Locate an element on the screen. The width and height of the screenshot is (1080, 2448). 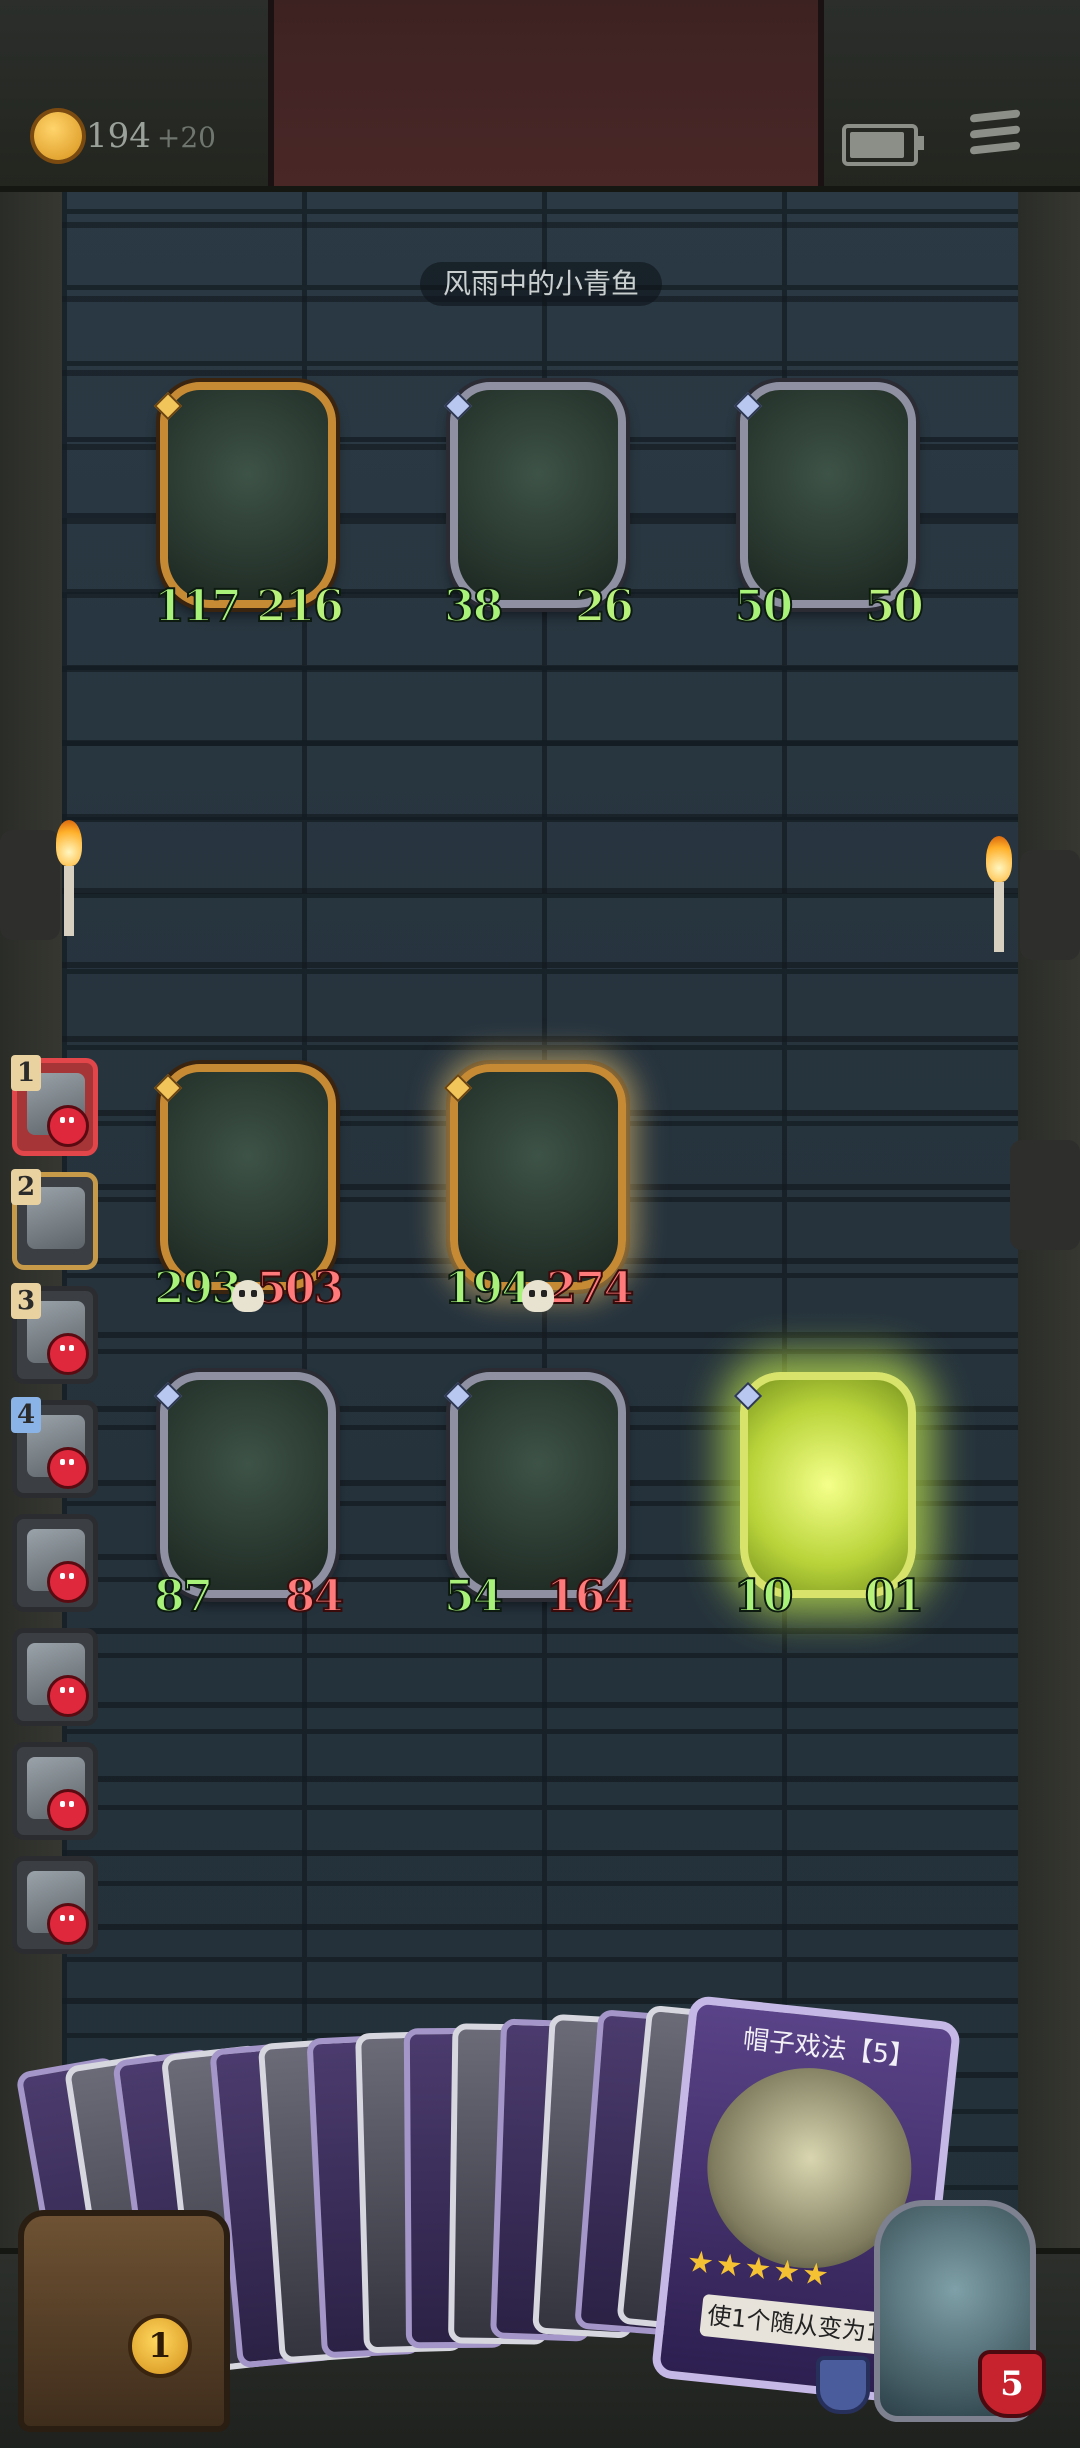
leaf-sprout-minion-portrait is located at coordinates (538, 1166).